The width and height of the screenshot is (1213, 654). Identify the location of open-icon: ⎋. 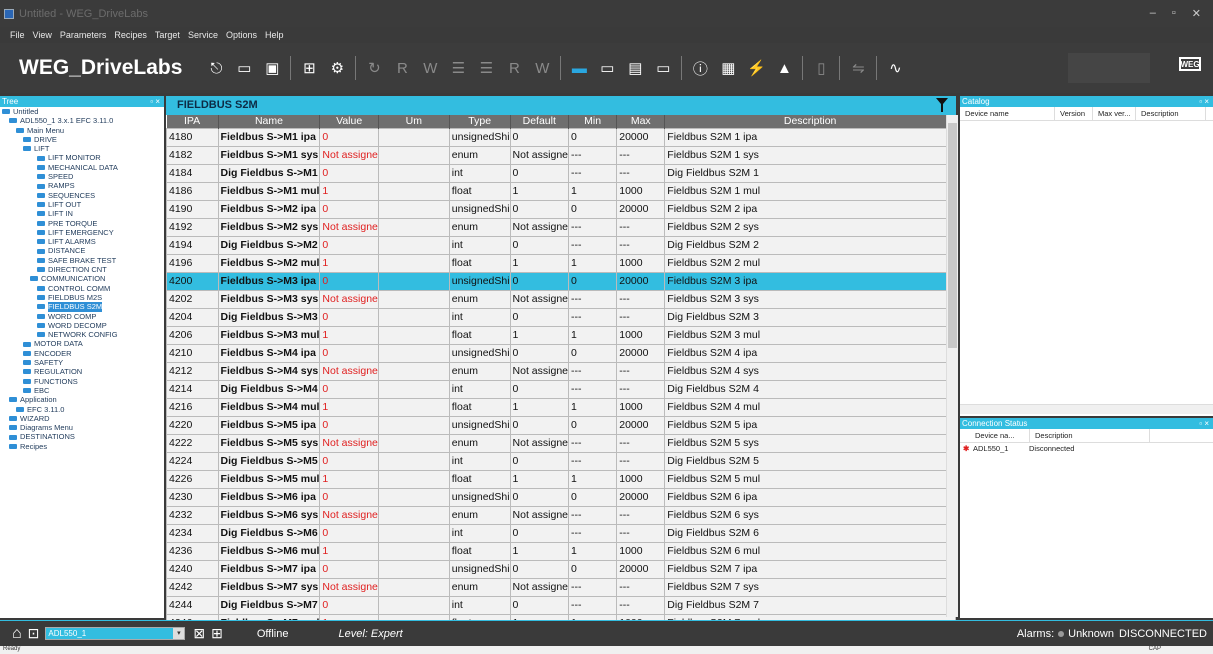
(216, 68).